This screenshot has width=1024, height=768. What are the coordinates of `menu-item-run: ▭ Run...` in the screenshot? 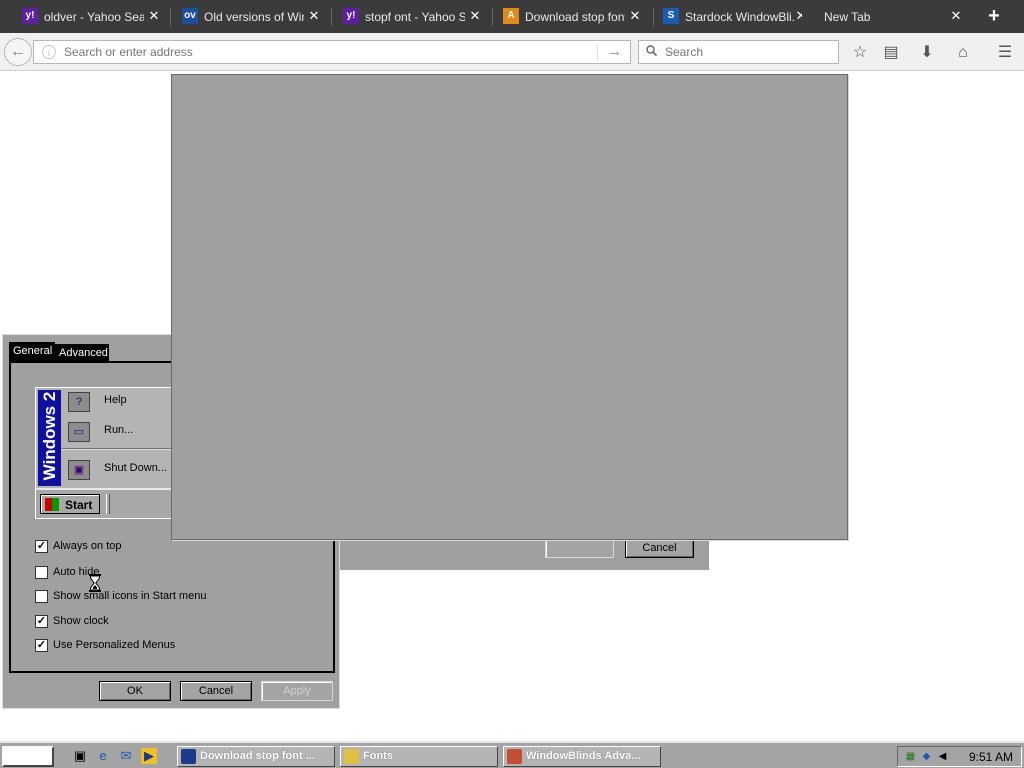 It's located at (119, 432).